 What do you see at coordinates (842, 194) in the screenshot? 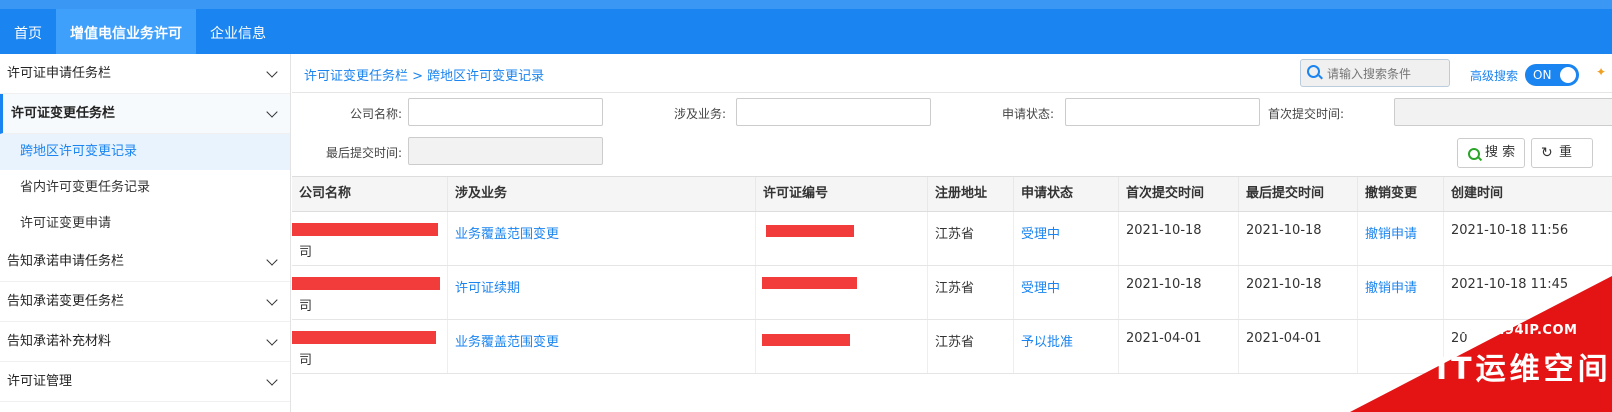
I see `col-license-no: 许可证编号` at bounding box center [842, 194].